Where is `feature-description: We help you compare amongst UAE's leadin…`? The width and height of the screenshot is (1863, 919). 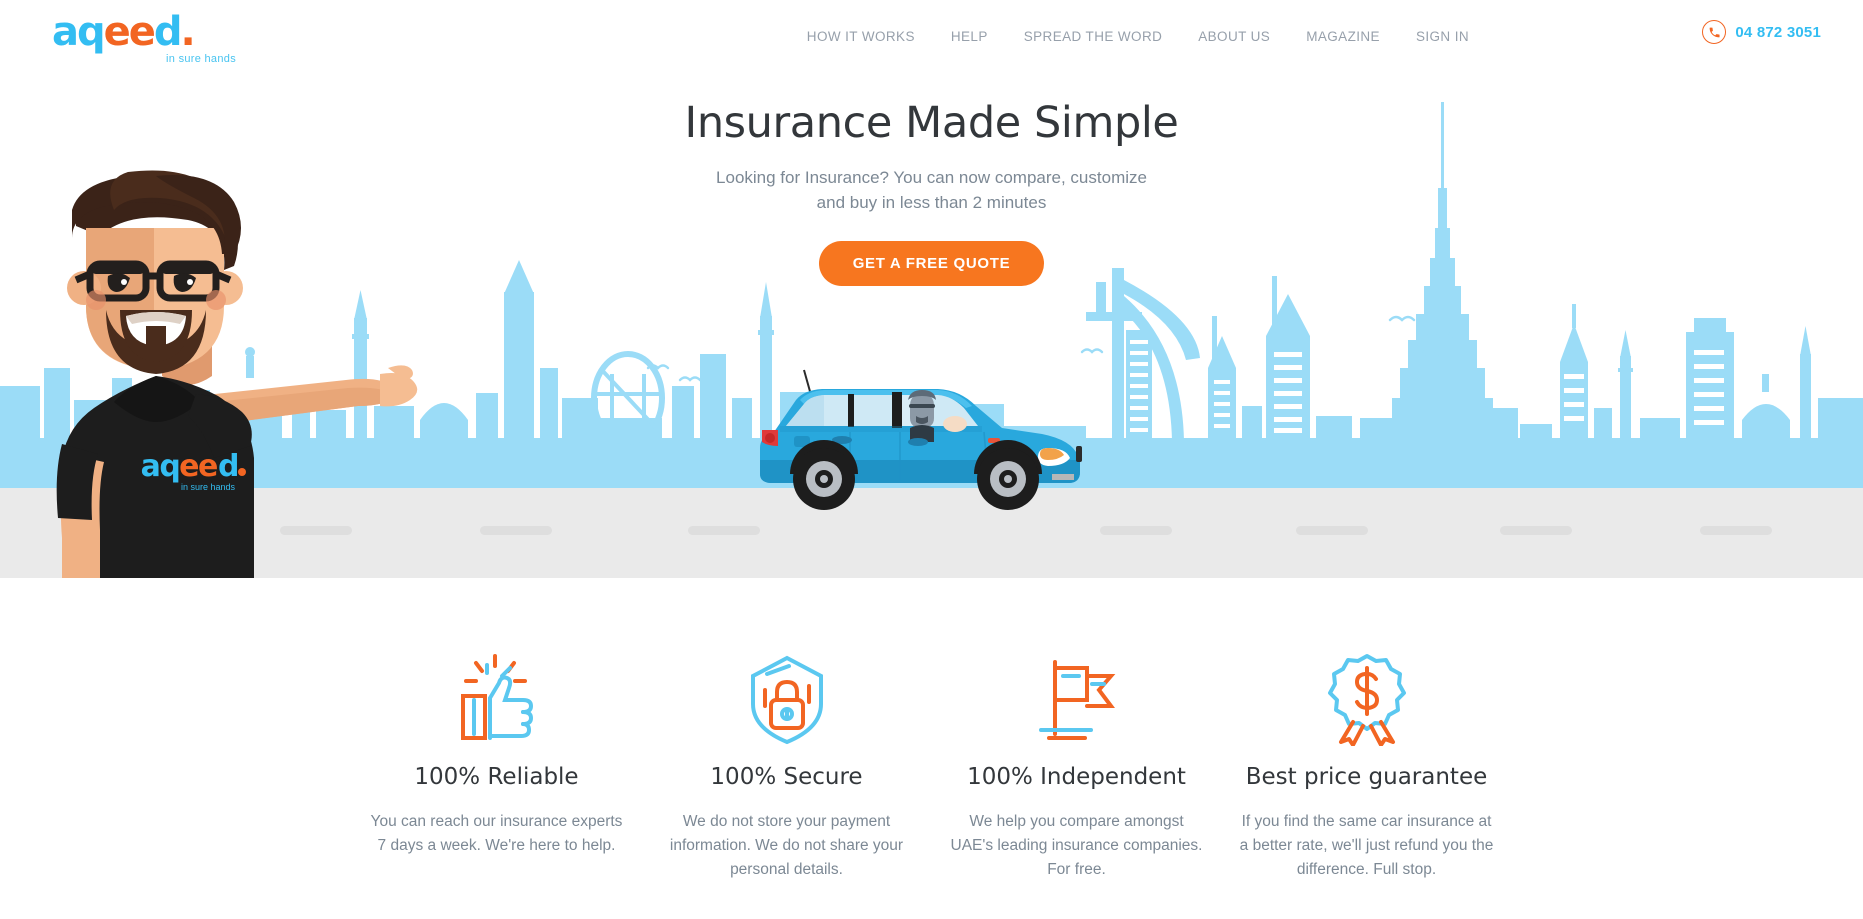 feature-description: We help you compare amongst UAE's leadin… is located at coordinates (1076, 845).